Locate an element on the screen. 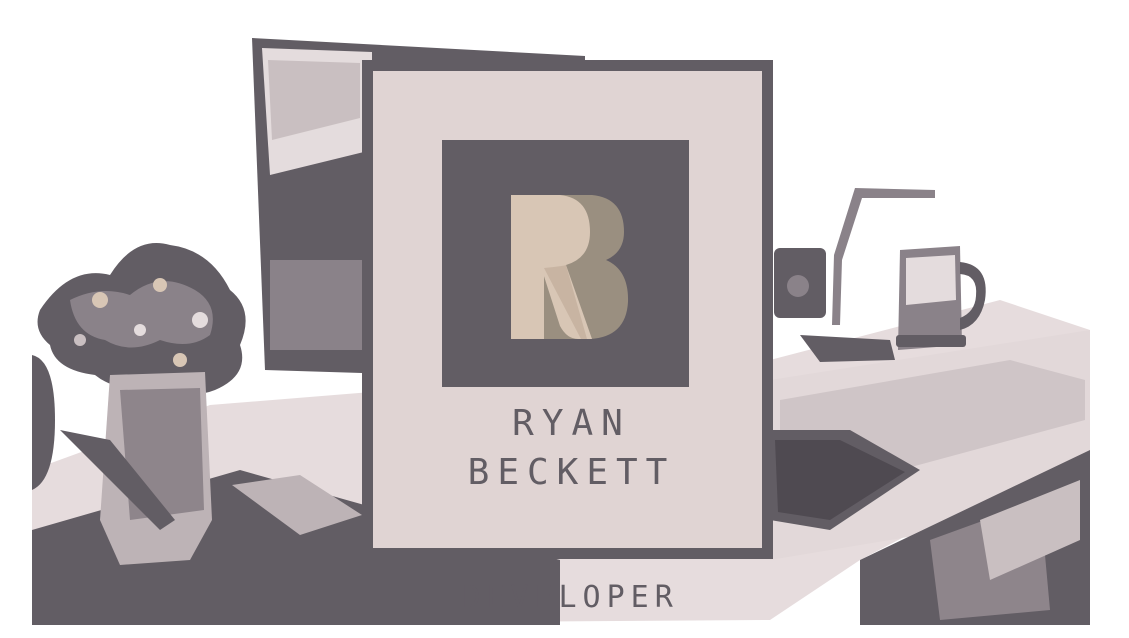  logo-box is located at coordinates (565, 263).